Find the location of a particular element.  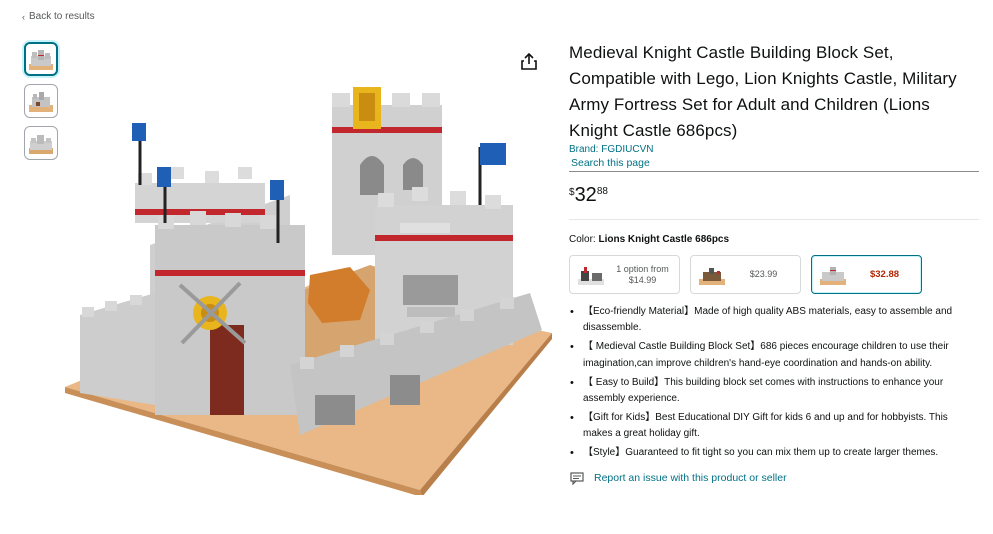

color-selection-label: Color: Lions Knight Castle 686pcs is located at coordinates (774, 239).